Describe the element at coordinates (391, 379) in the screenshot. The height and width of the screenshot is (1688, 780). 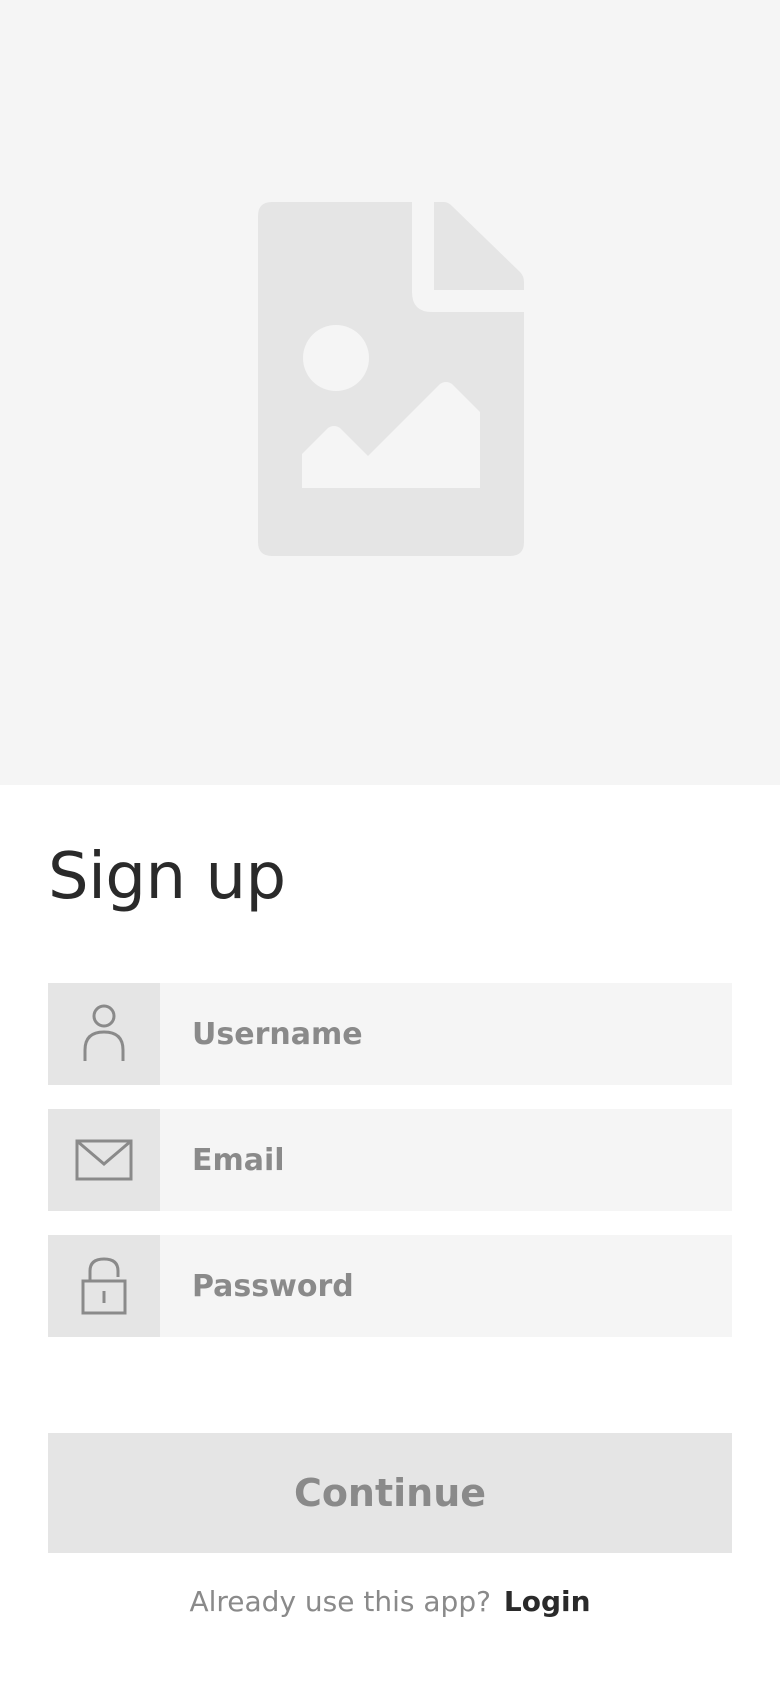
I see `image-placeholder-icon` at that location.